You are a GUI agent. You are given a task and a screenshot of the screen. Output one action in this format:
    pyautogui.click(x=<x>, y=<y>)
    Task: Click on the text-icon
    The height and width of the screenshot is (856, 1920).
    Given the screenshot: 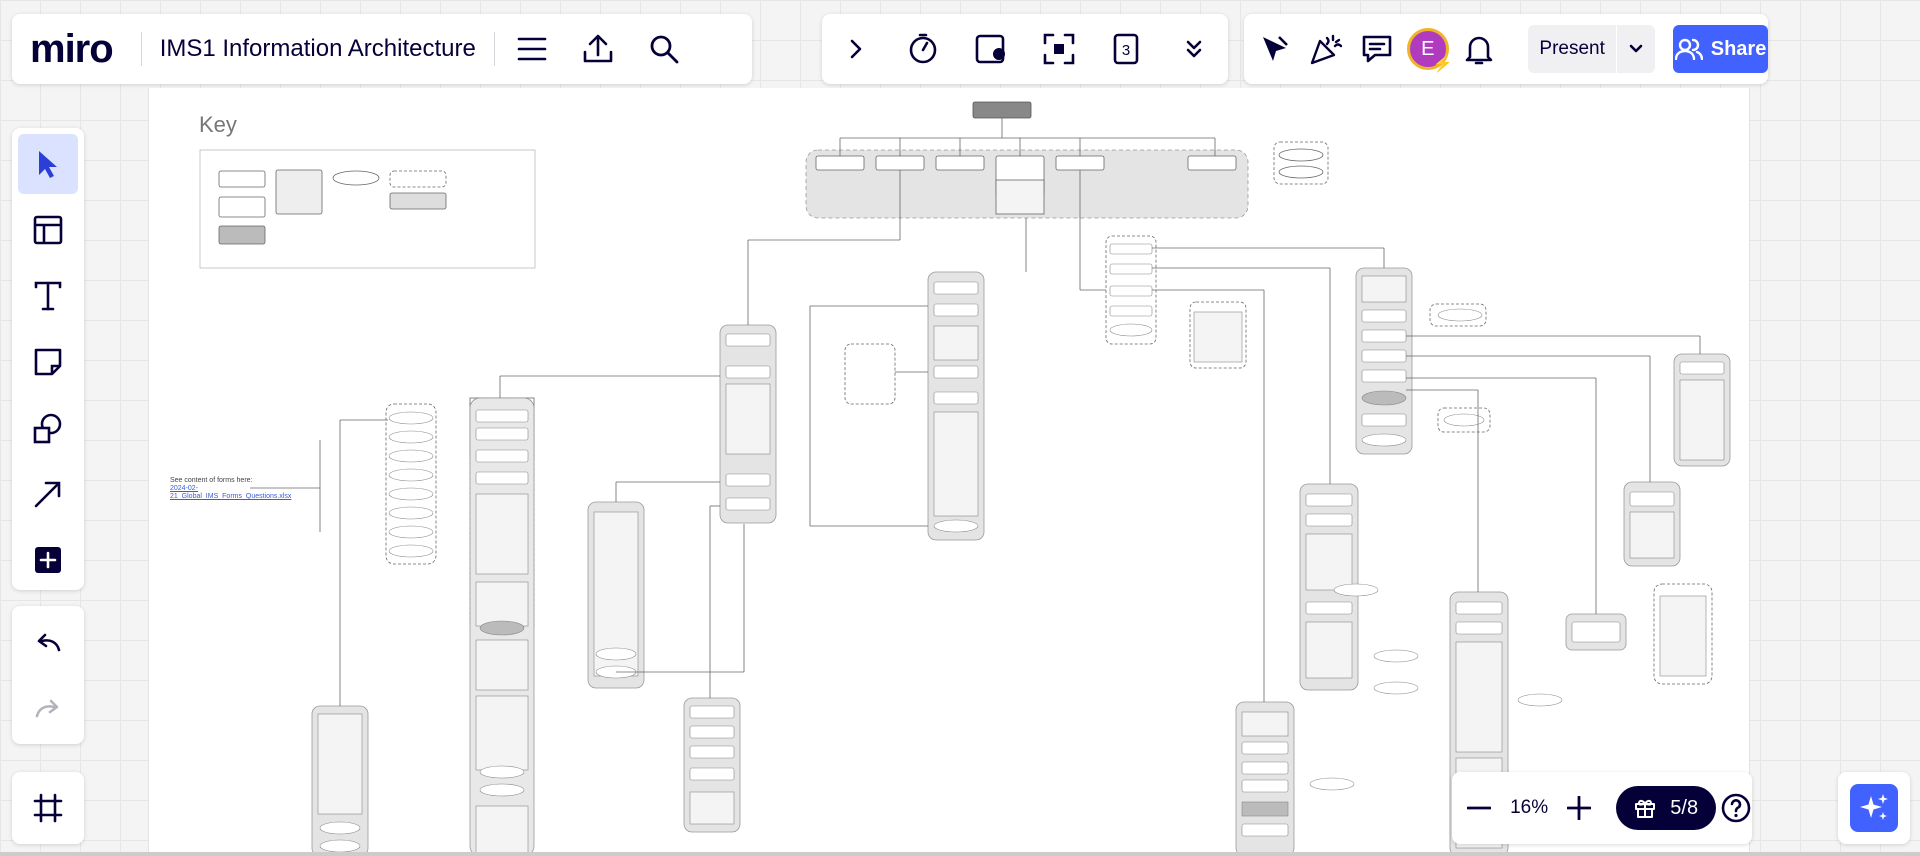 What is the action you would take?
    pyautogui.click(x=48, y=296)
    